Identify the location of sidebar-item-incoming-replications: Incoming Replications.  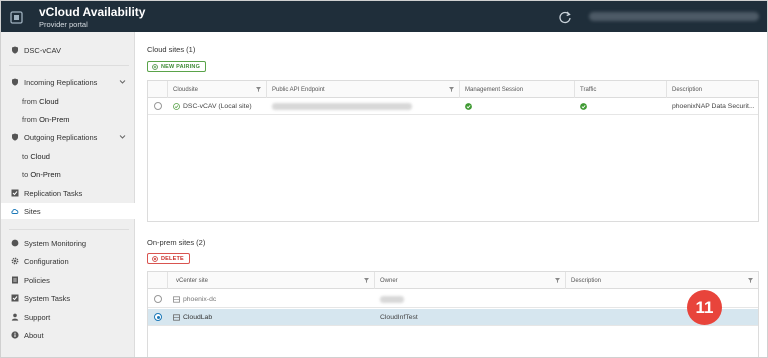
(68, 82).